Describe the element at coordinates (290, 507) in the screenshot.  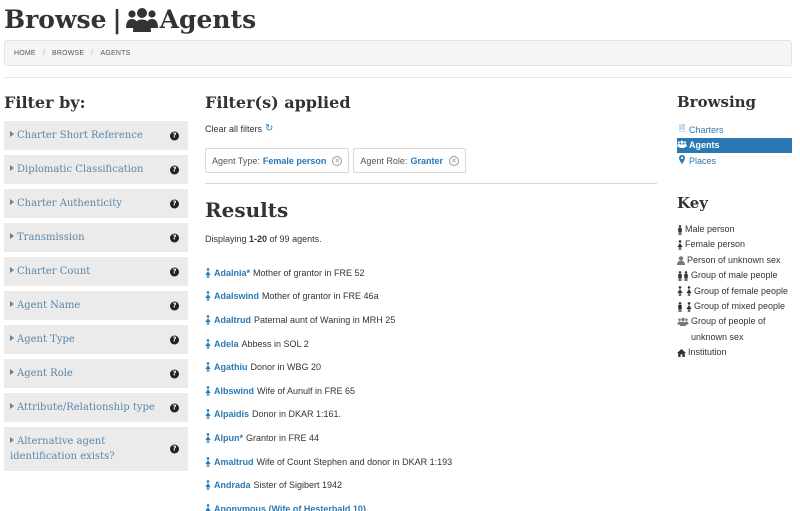
I see `agent-name-link: Anonymous (Wife of Hesterbald 10)` at that location.